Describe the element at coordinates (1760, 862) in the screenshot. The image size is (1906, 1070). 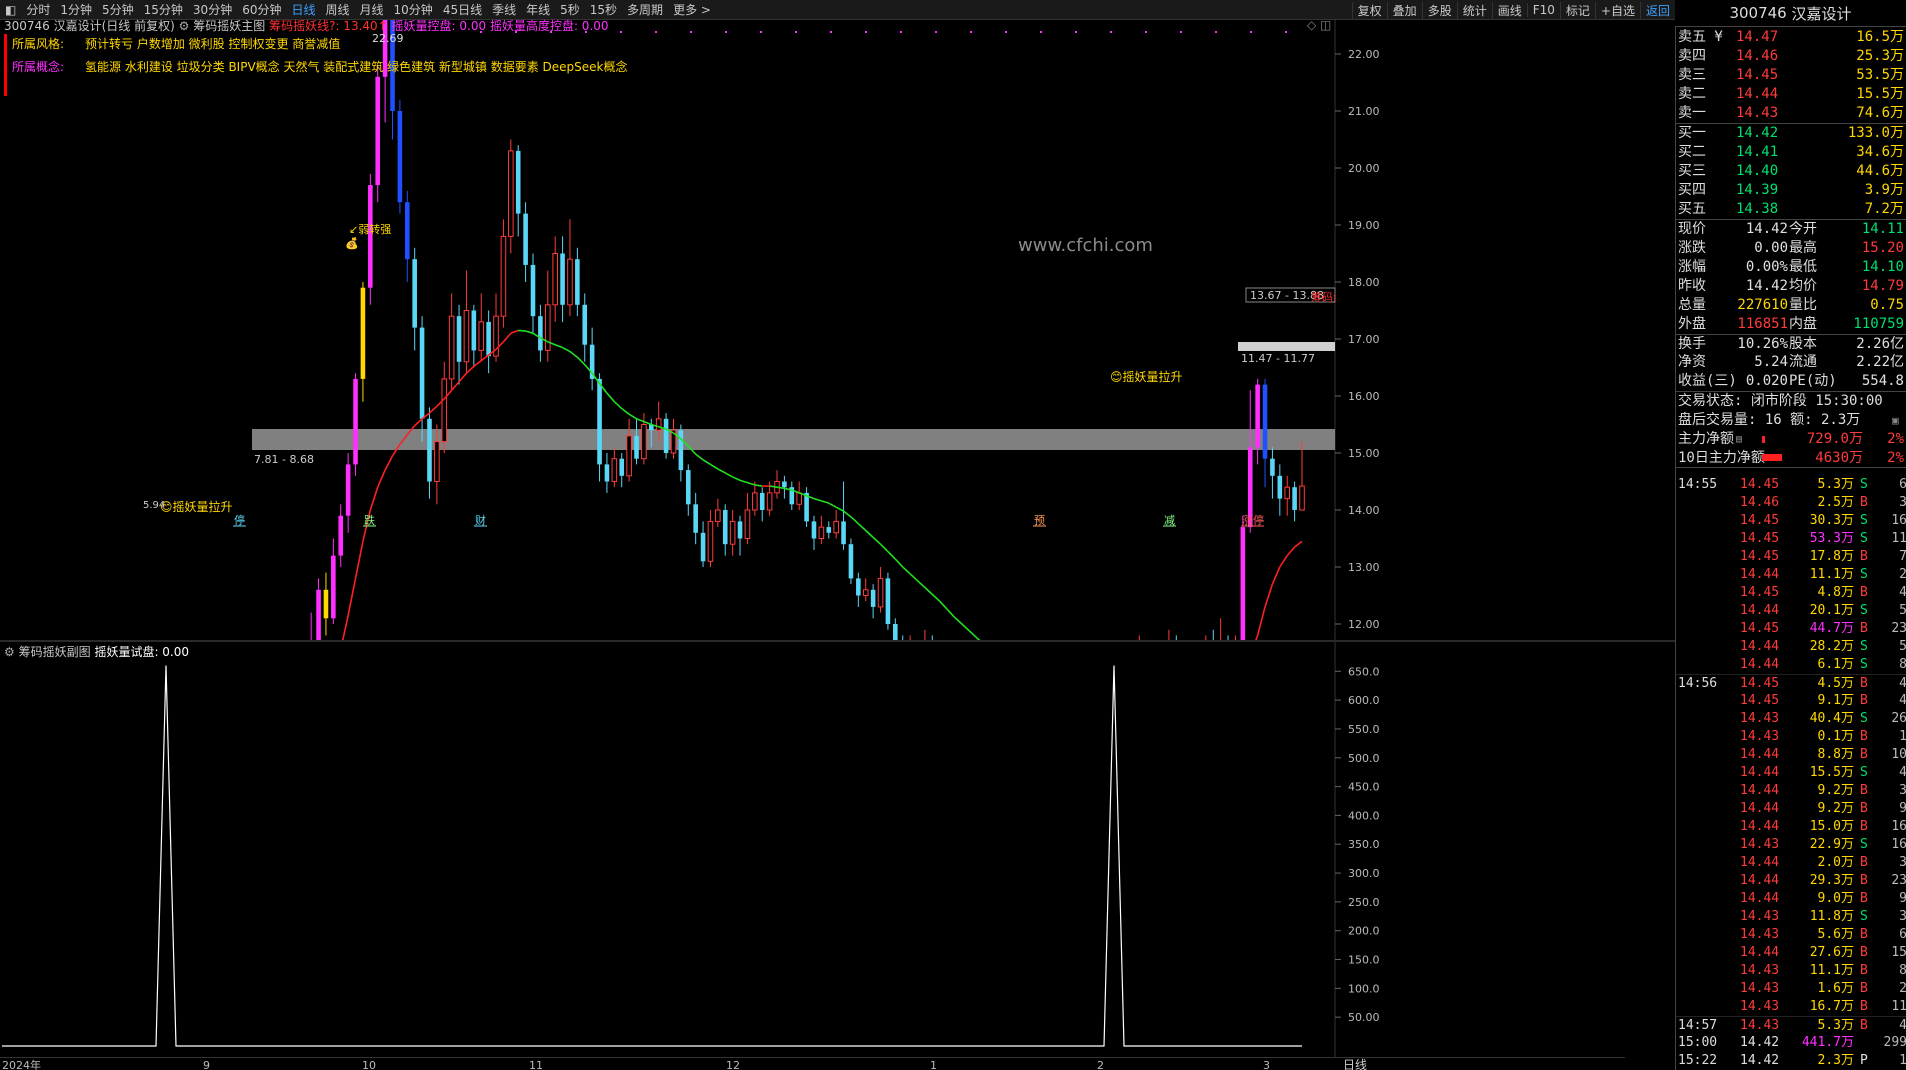
I see `tick-price: 14.44` at that location.